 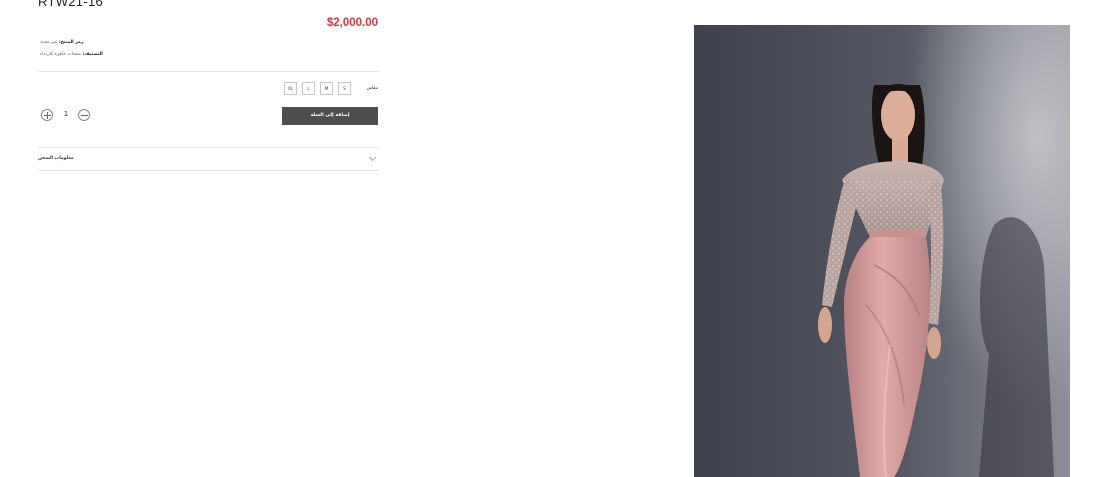 I want to click on chevron-down-icon, so click(x=372, y=157).